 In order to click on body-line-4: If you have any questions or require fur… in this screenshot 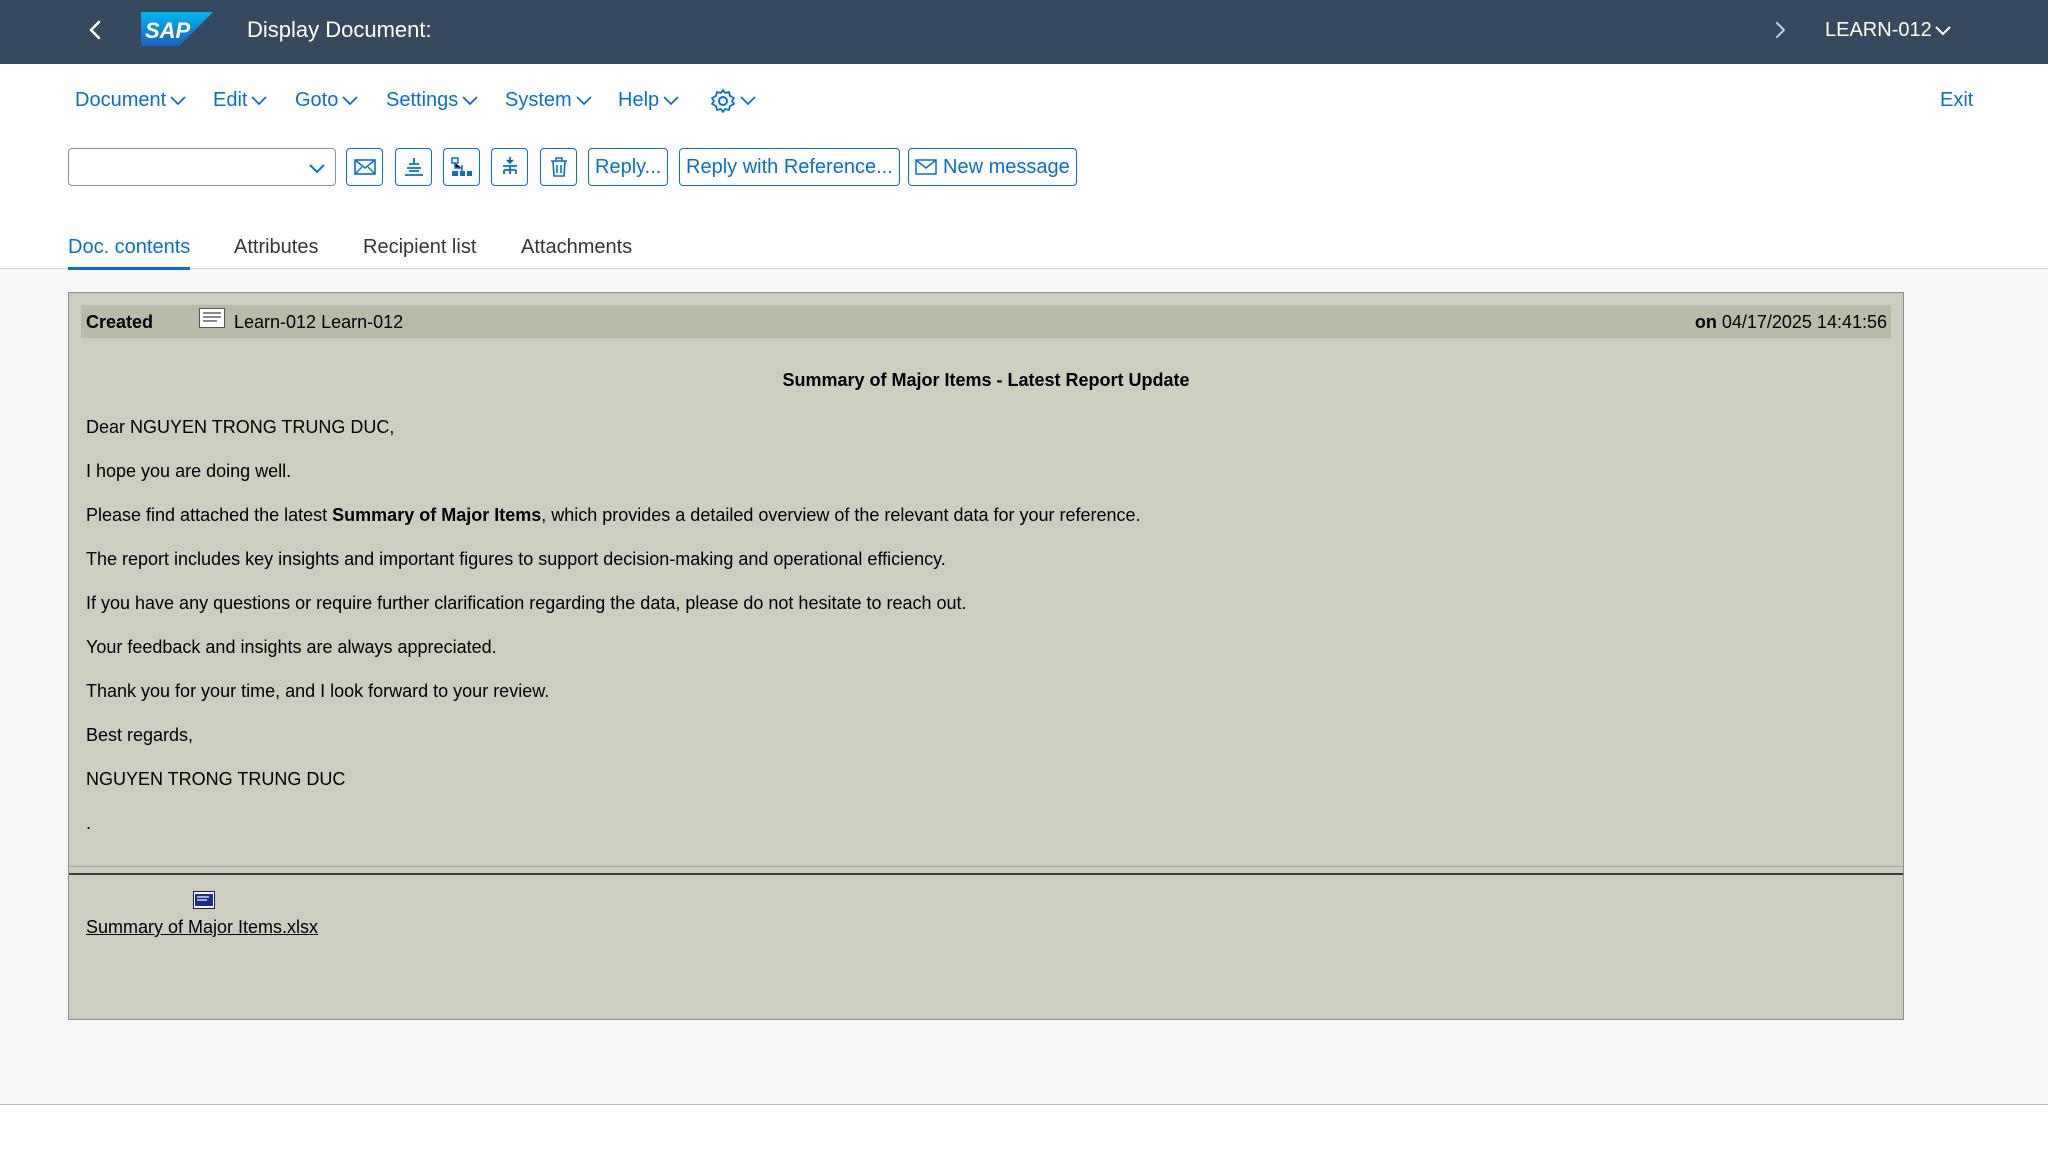, I will do `click(526, 603)`.